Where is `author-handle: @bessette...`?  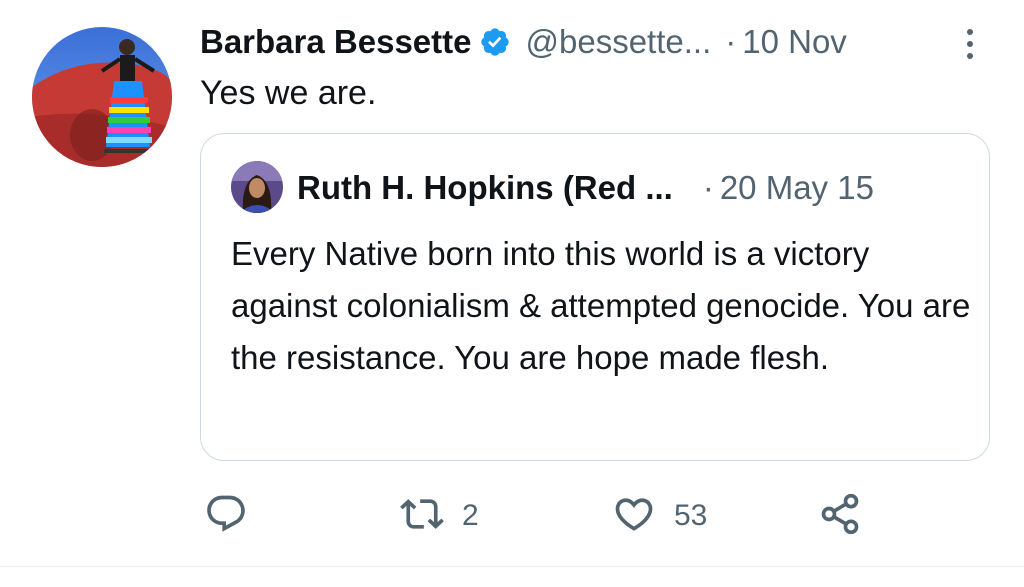
author-handle: @bessette... is located at coordinates (618, 42).